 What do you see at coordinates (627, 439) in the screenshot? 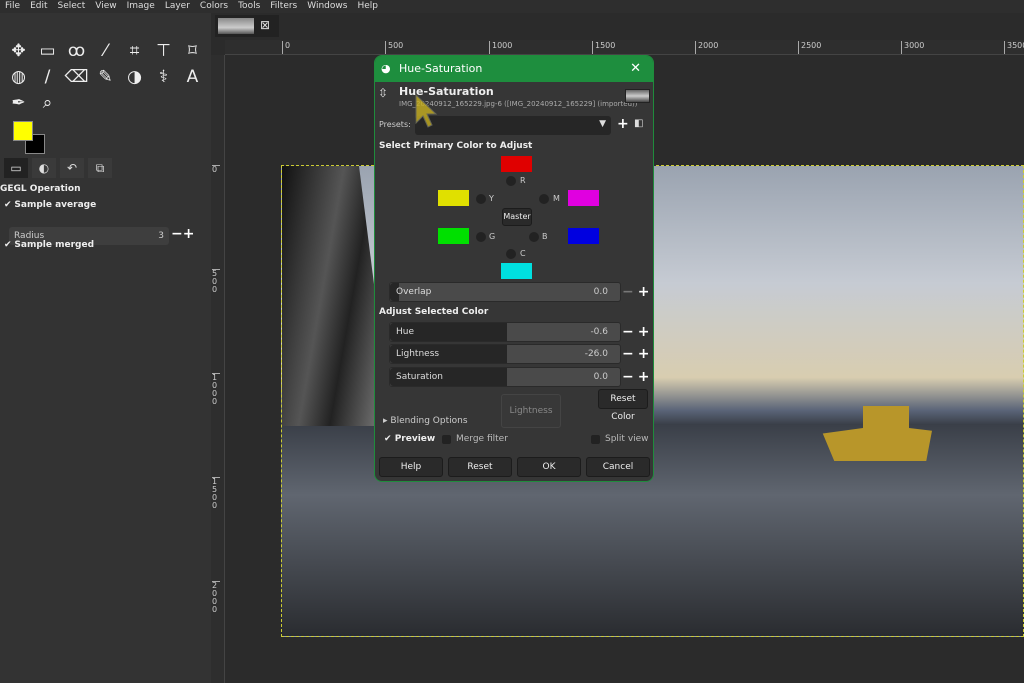
I see `split-view-label: Split view` at bounding box center [627, 439].